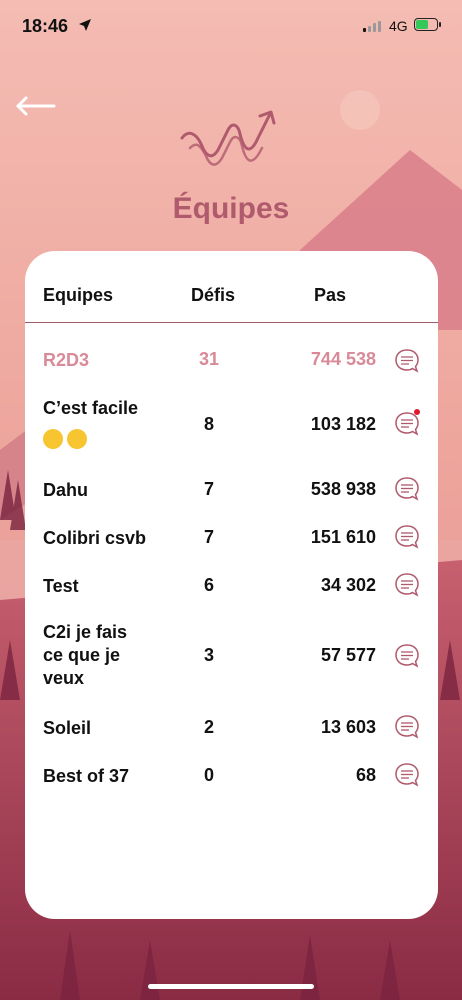  What do you see at coordinates (231, 490) in the screenshot?
I see `table-row: Dahu 7 538 938` at bounding box center [231, 490].